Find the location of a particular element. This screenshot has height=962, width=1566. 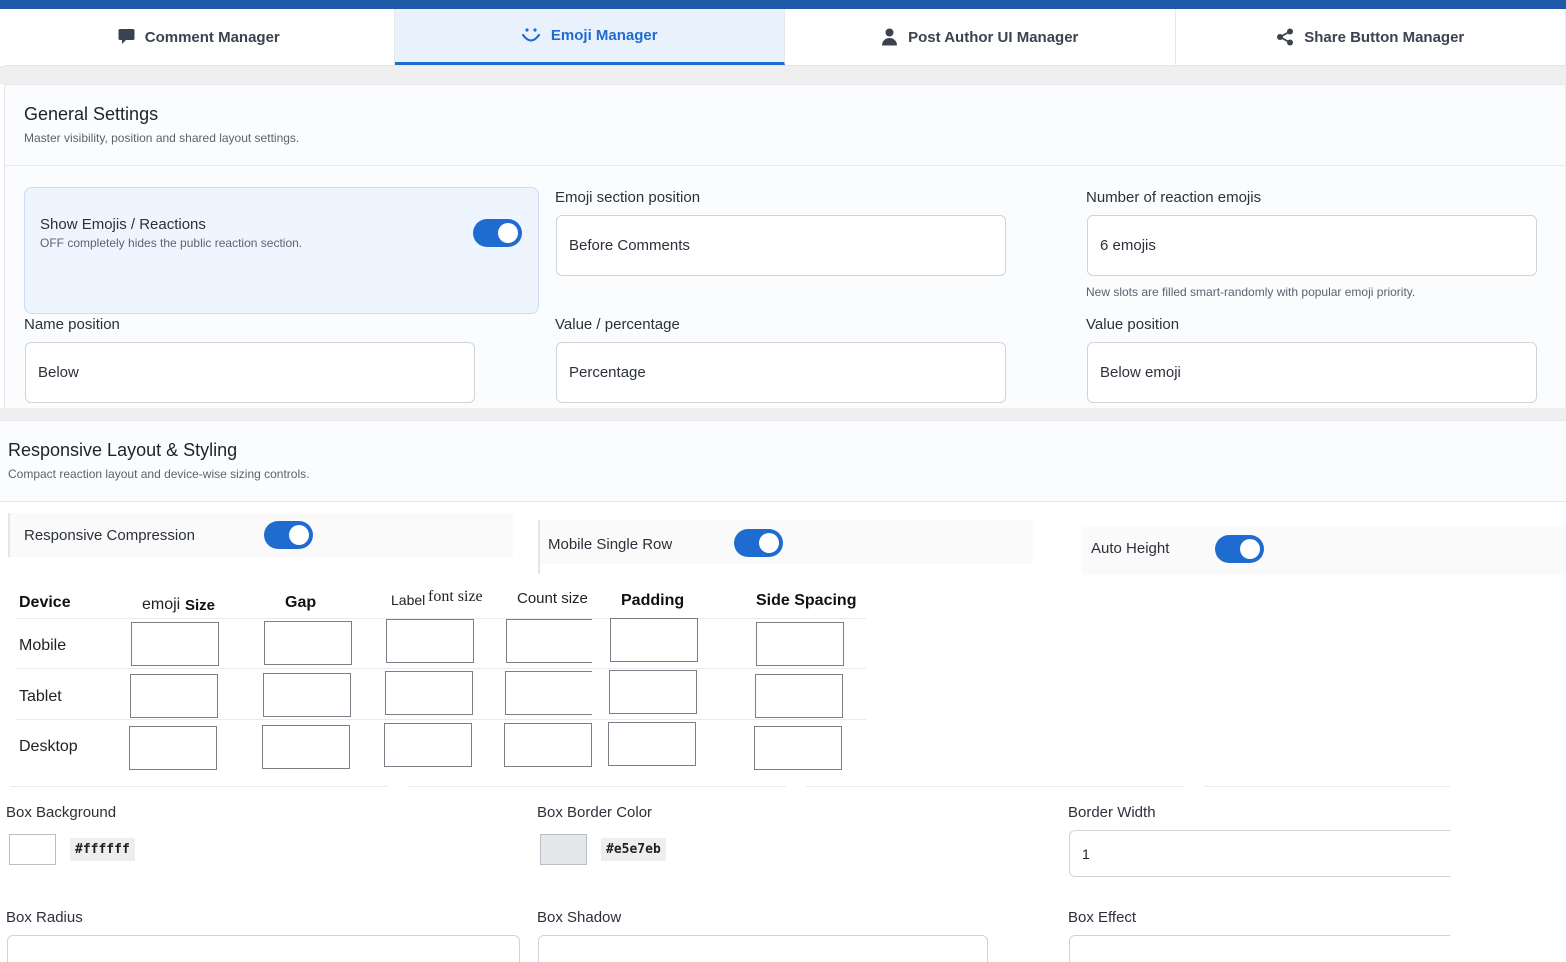

tablet-count-size-input is located at coordinates (548, 693).